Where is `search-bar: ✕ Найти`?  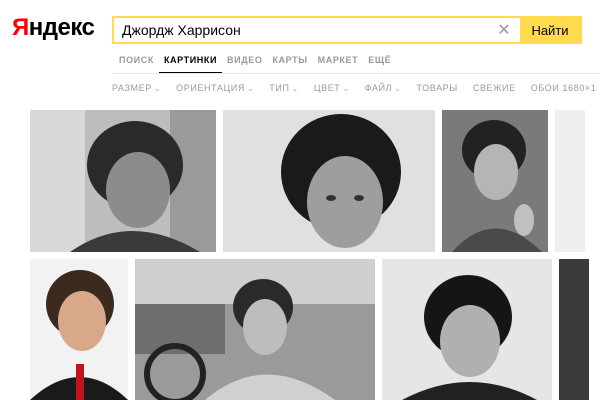
search-bar: ✕ Найти is located at coordinates (347, 30).